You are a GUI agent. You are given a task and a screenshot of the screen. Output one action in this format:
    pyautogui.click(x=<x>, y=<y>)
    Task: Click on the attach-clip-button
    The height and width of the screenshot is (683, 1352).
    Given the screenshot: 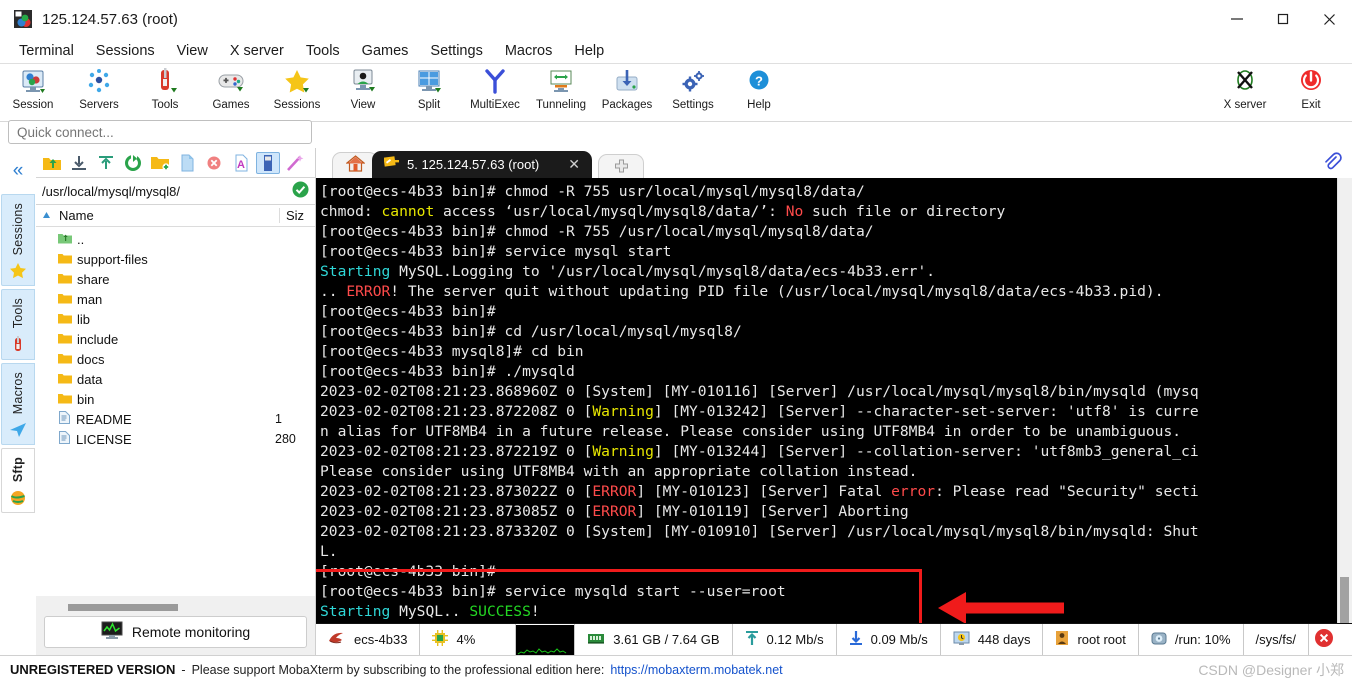 What is the action you would take?
    pyautogui.click(x=1332, y=164)
    